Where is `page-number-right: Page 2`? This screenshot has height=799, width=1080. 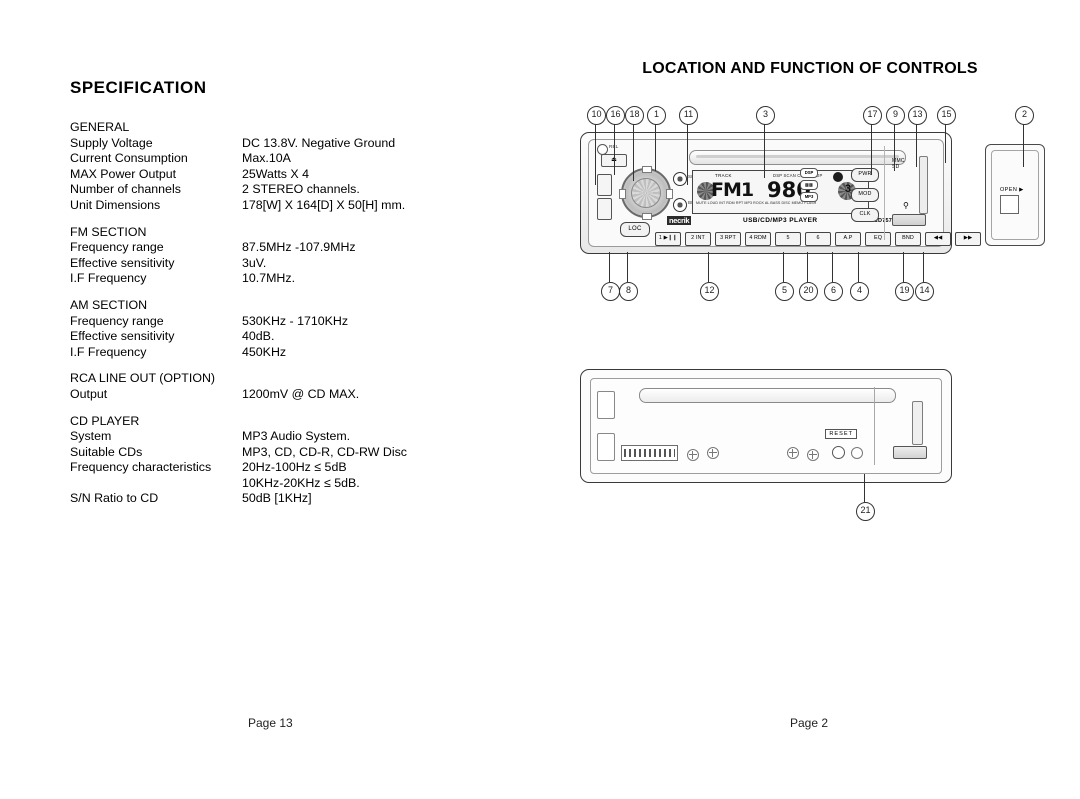 page-number-right: Page 2 is located at coordinates (809, 723).